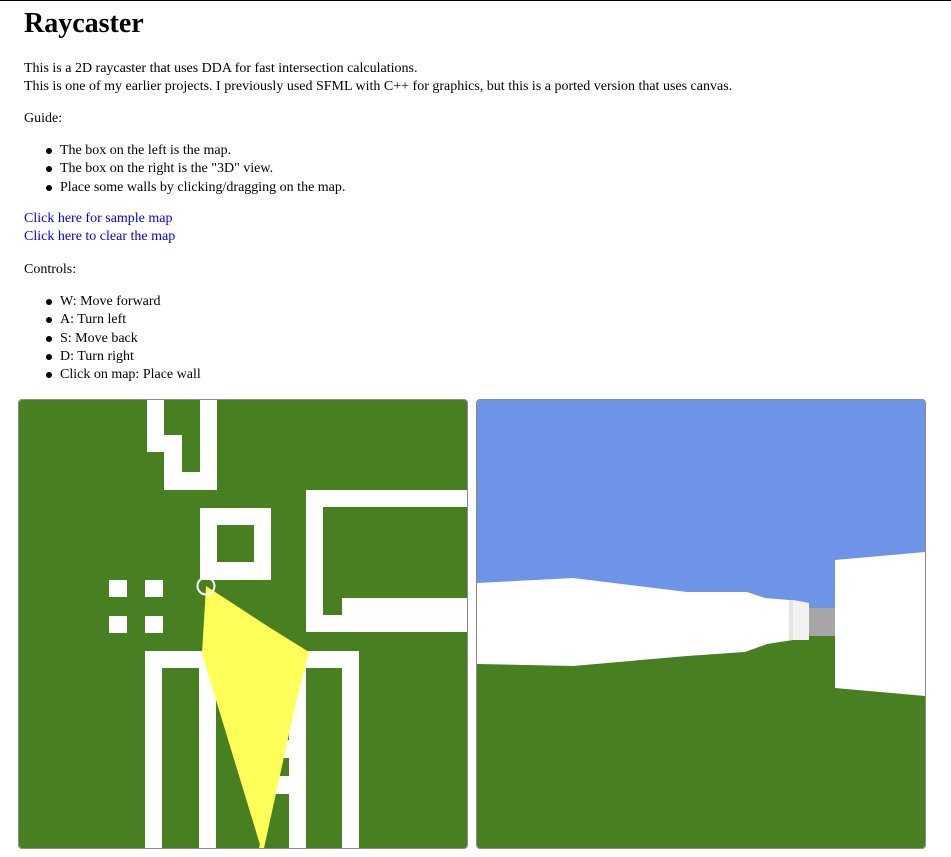 The height and width of the screenshot is (857, 951). What do you see at coordinates (50, 269) in the screenshot?
I see `controls-heading: Controls:` at bounding box center [50, 269].